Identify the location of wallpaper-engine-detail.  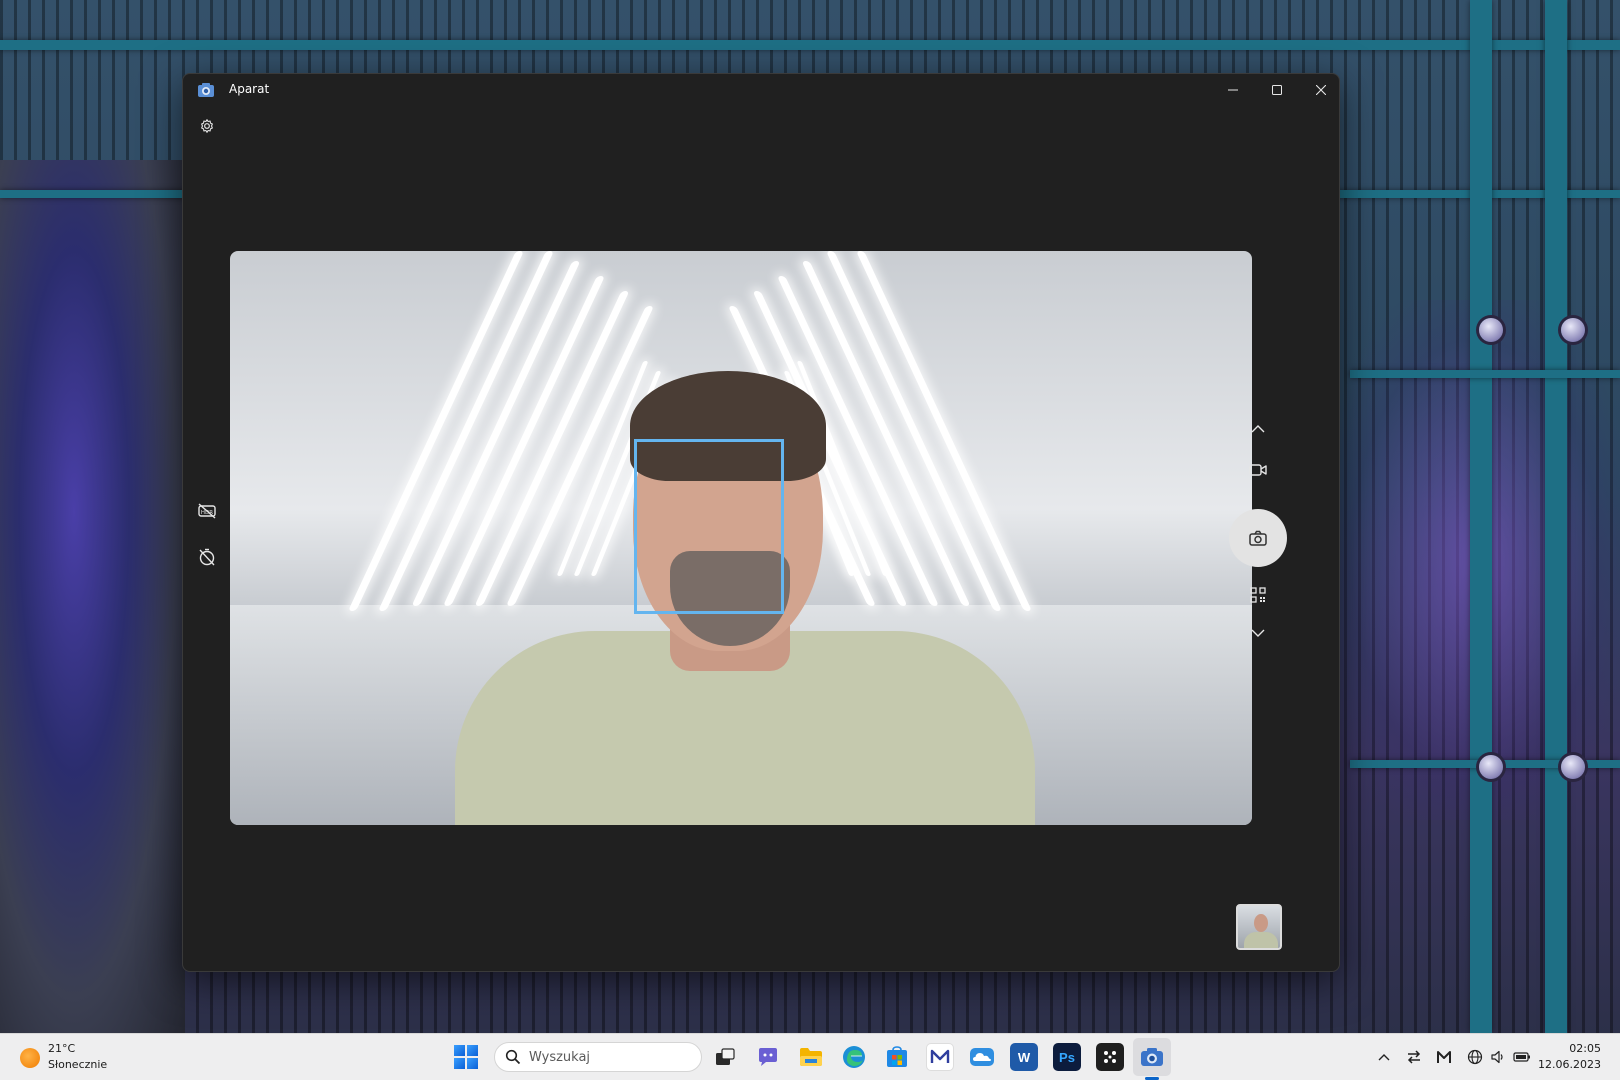
(92, 600).